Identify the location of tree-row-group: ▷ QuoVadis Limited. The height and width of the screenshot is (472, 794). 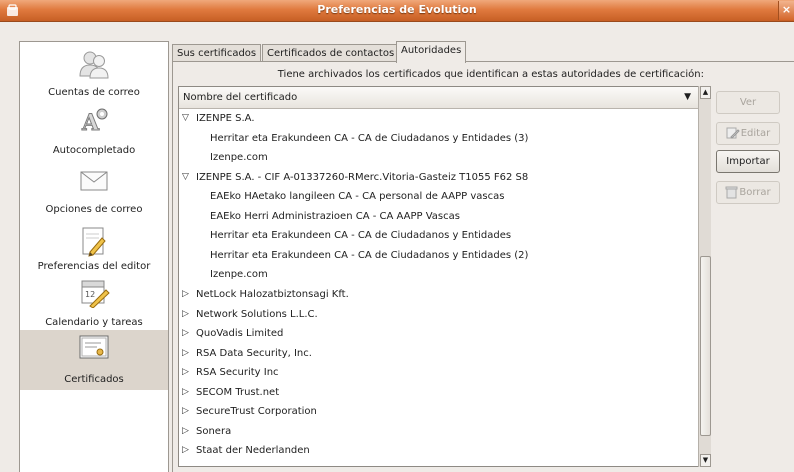
(439, 334).